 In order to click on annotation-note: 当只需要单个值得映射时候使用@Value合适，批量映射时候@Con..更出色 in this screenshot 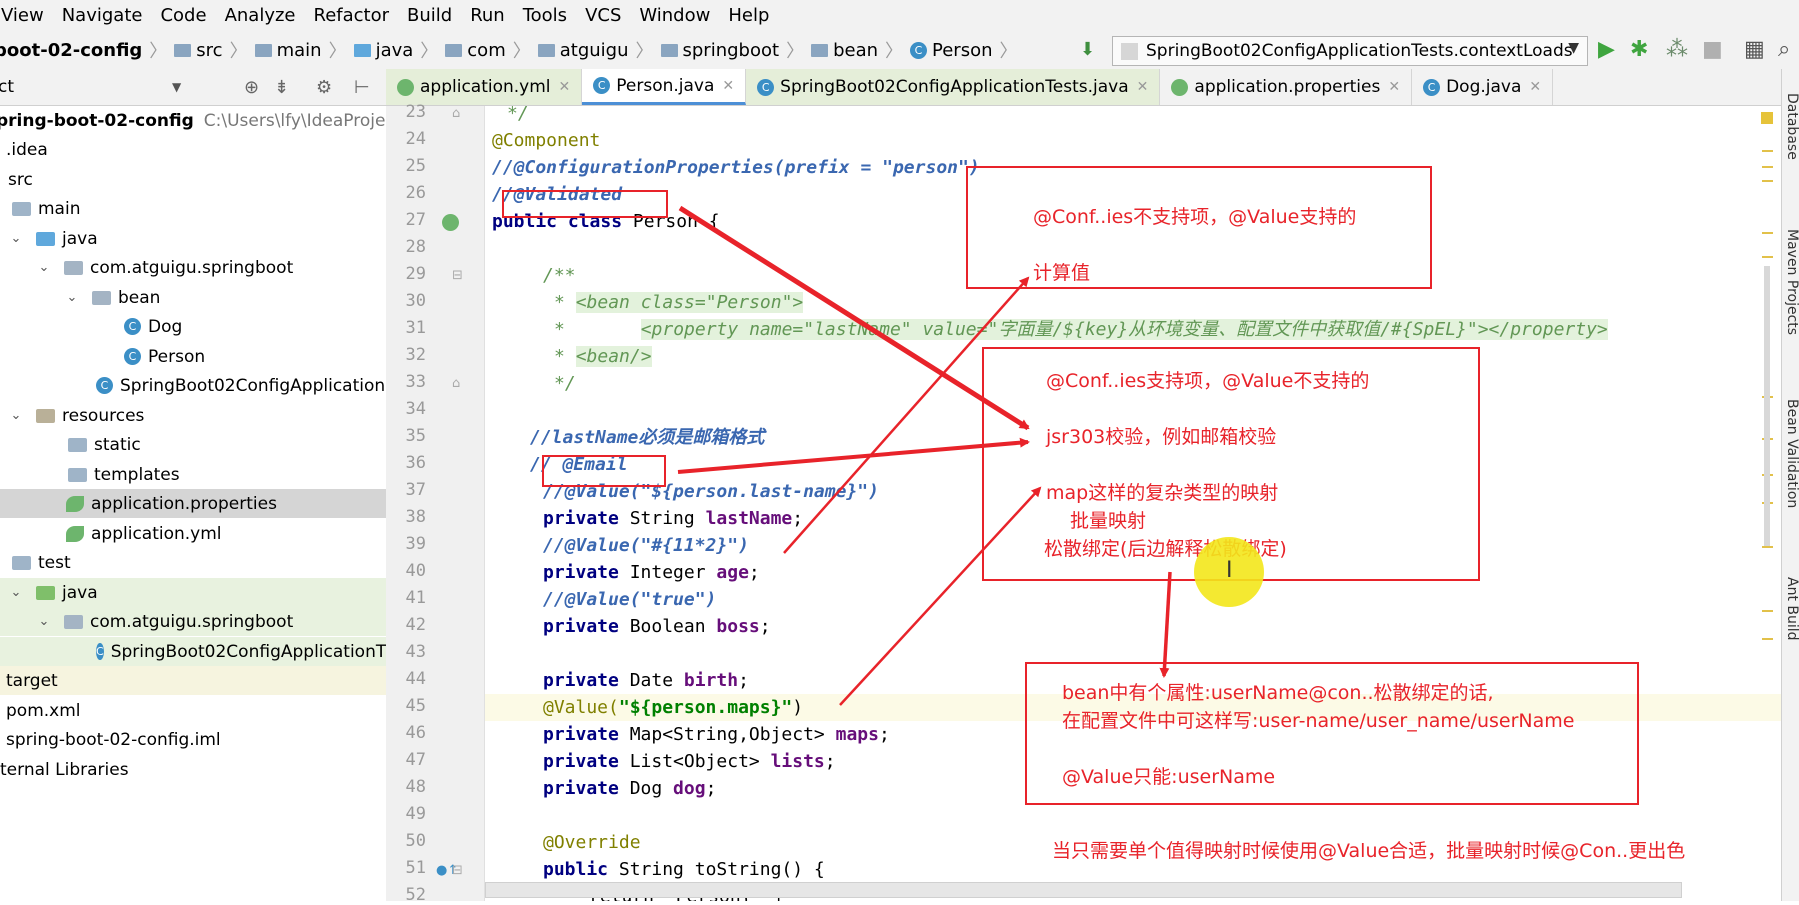, I will do `click(1369, 851)`.